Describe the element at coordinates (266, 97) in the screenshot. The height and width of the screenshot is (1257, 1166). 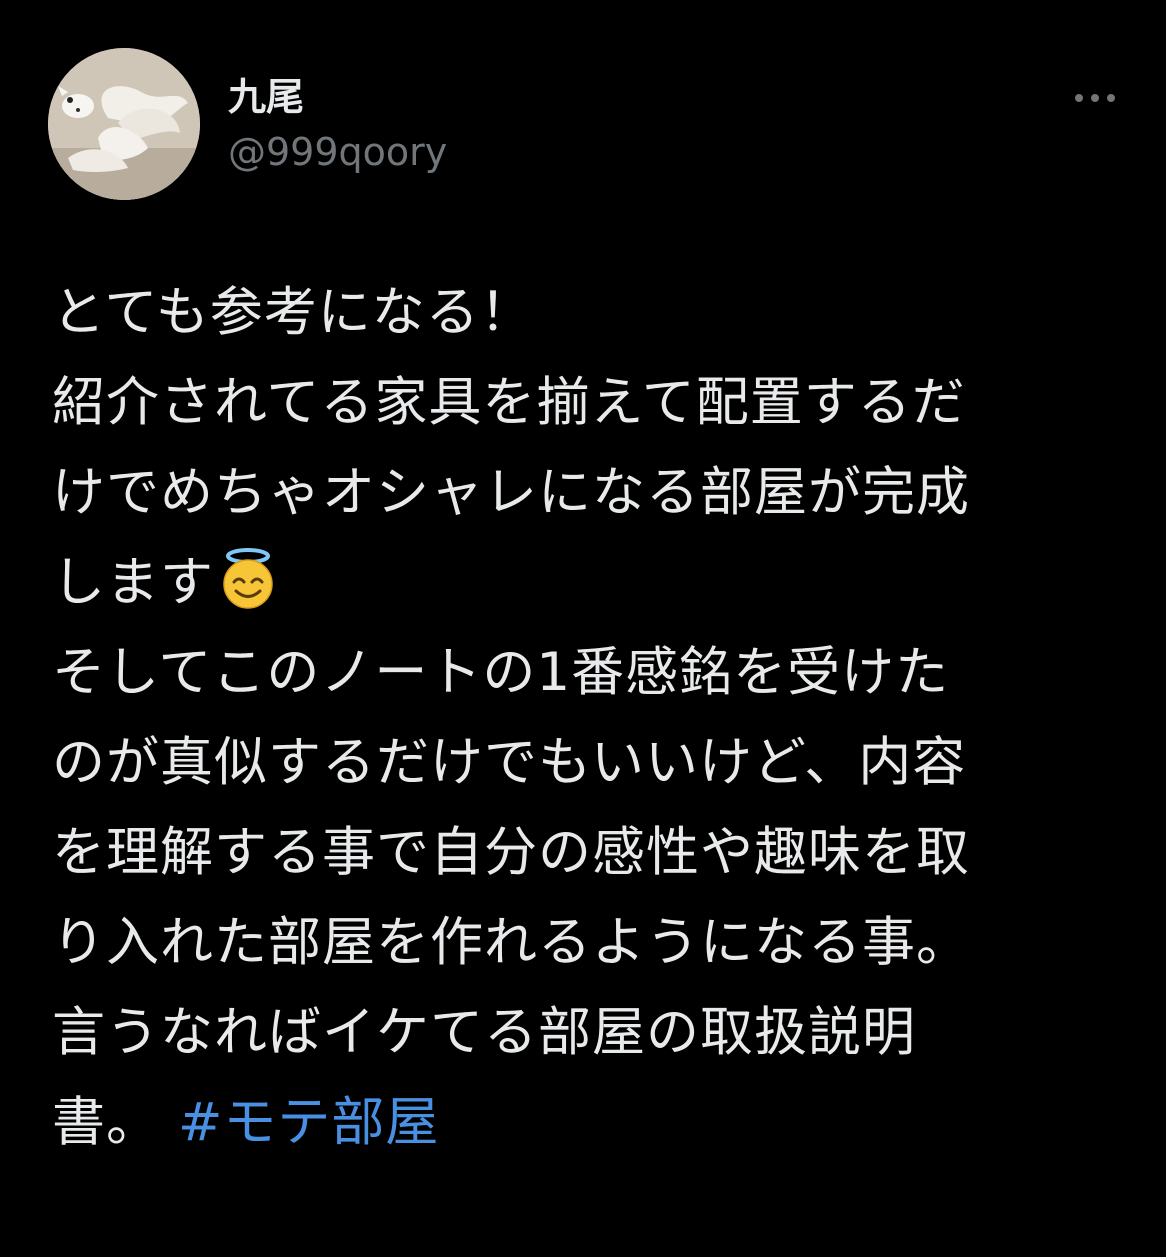
I see `display-name: 九尾` at that location.